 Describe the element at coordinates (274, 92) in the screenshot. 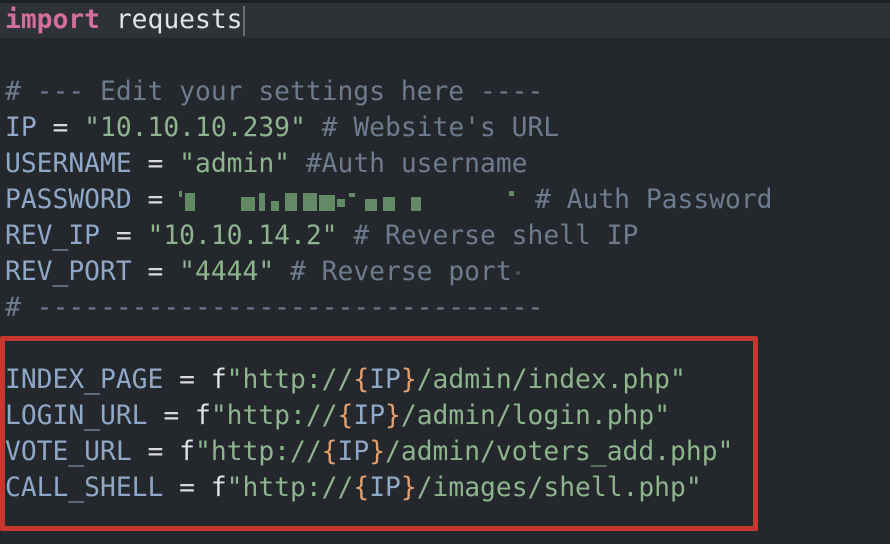

I see `code-token-com: # --- Edit your settings here ----` at that location.